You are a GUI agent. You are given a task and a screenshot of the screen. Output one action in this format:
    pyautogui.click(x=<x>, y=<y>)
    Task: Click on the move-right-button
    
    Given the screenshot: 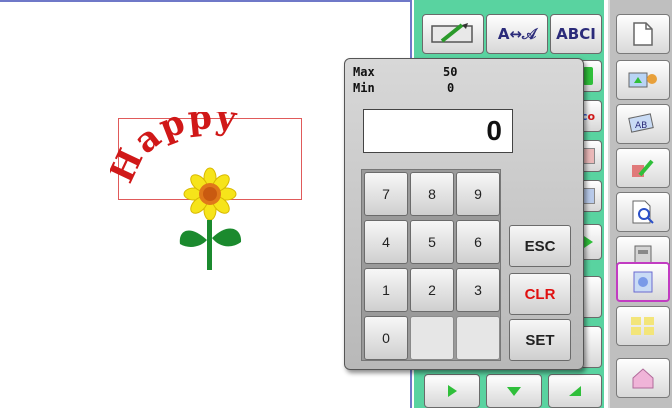 What is the action you would take?
    pyautogui.click(x=452, y=391)
    